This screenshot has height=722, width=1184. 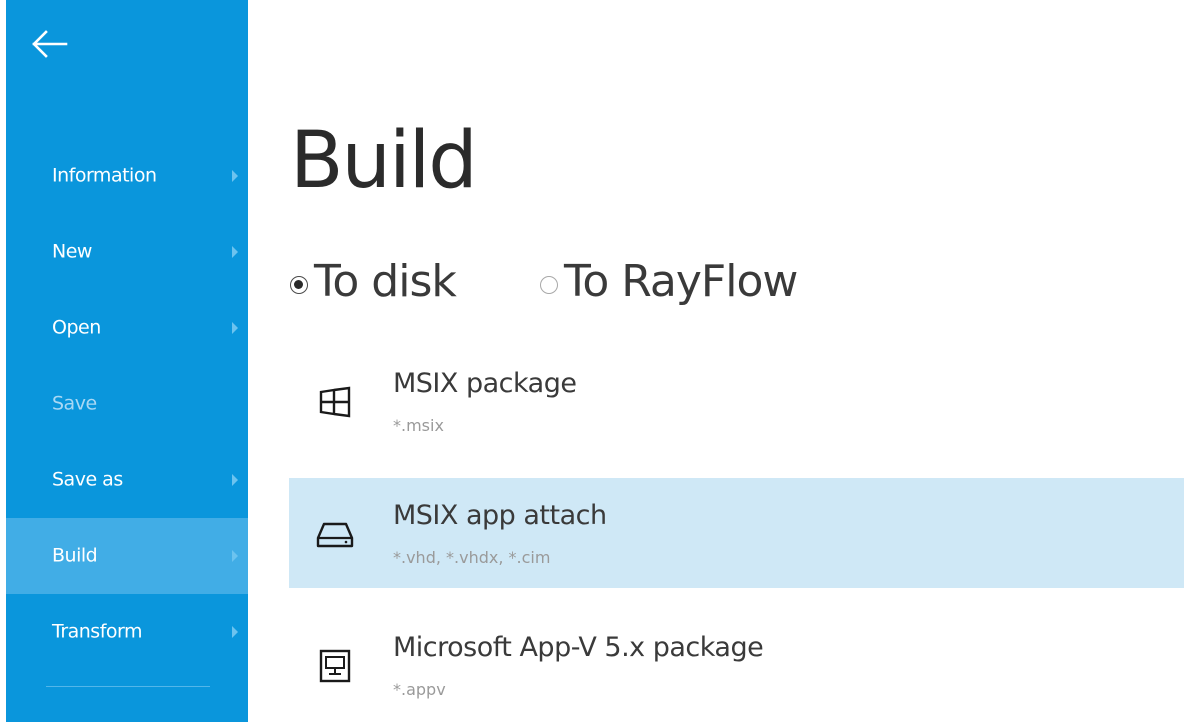 I want to click on sidebar-item-open: Open, so click(x=127, y=328).